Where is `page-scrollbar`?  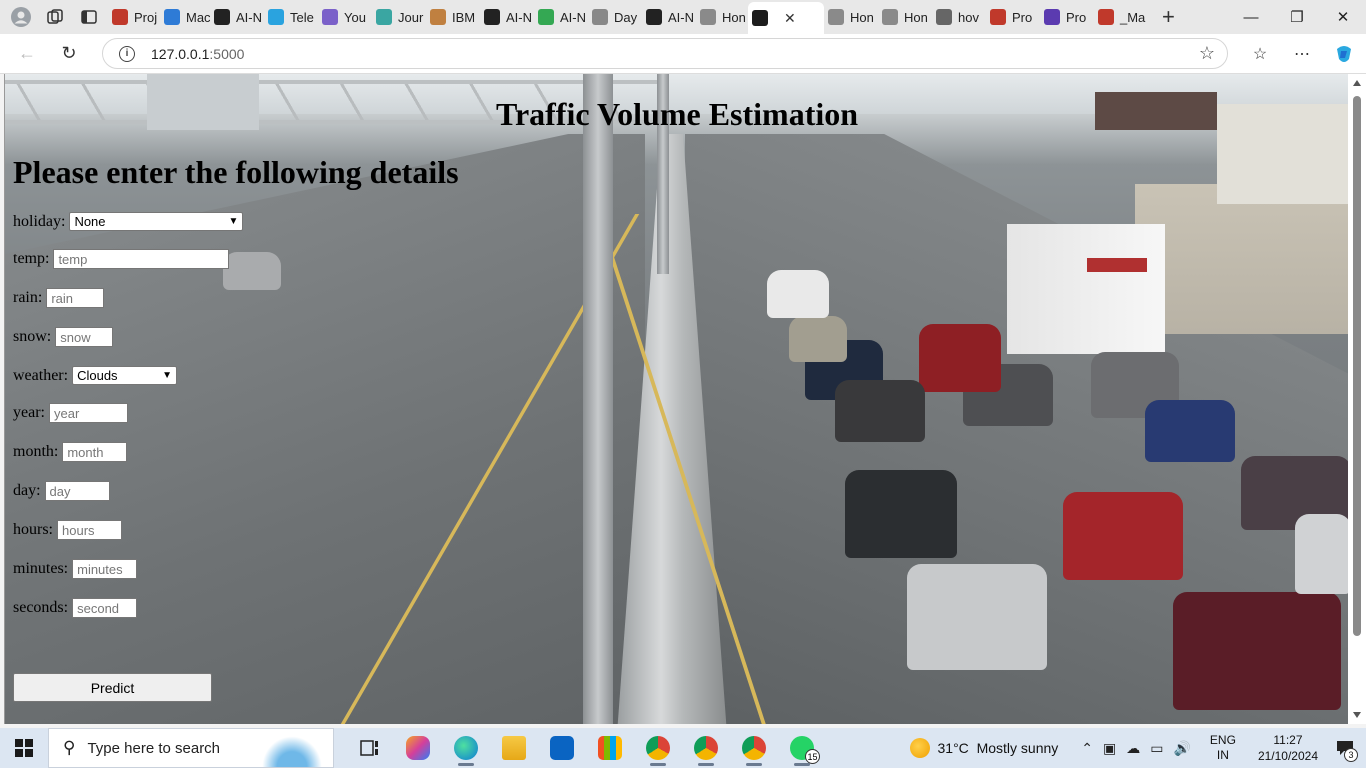 page-scrollbar is located at coordinates (1357, 399).